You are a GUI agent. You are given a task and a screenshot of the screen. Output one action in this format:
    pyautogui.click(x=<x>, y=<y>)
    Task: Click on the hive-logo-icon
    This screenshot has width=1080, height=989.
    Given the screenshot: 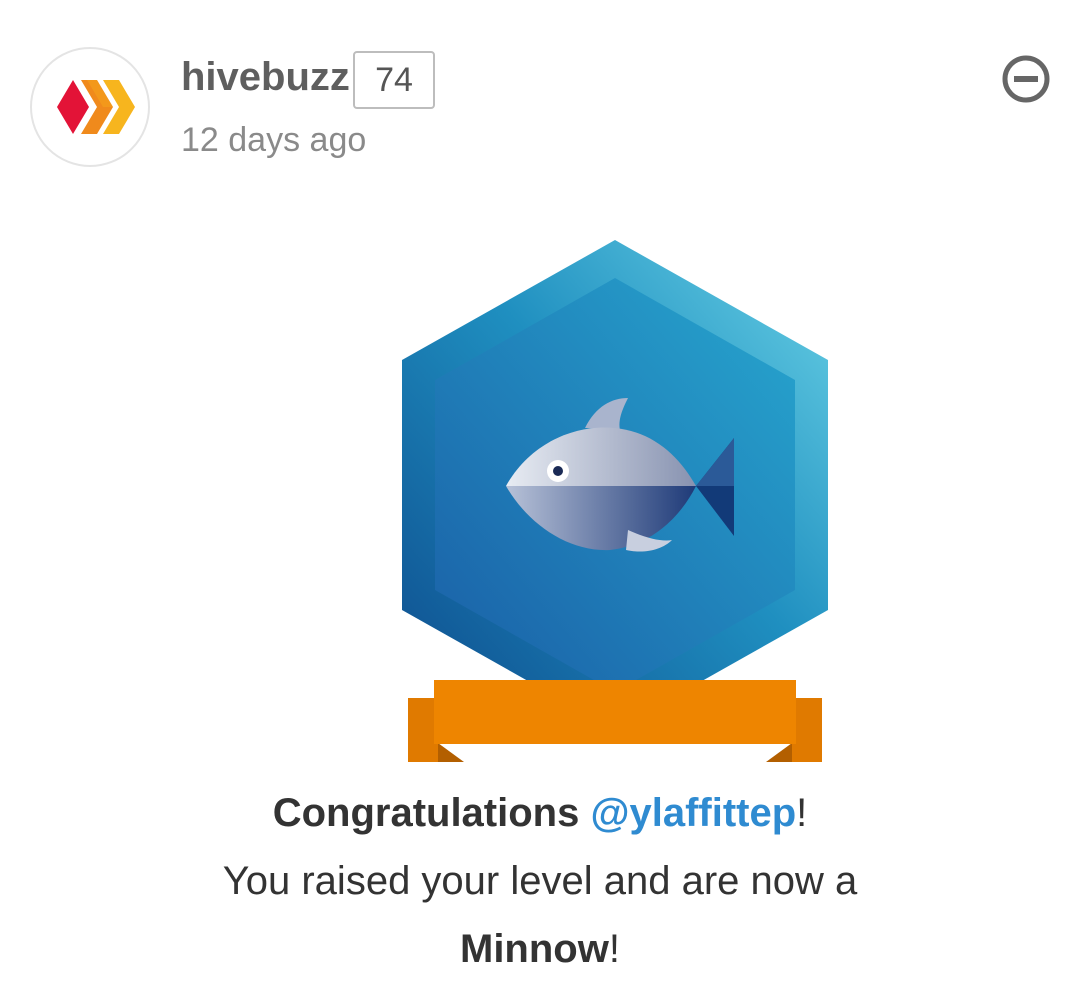 What is the action you would take?
    pyautogui.click(x=96, y=107)
    